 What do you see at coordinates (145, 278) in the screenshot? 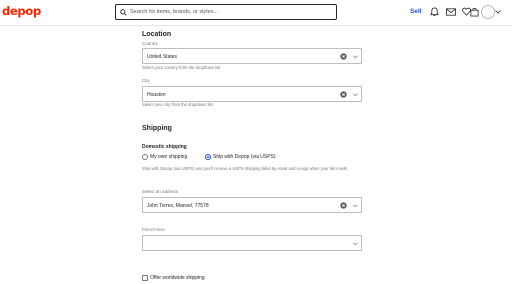
I see `worldwide-shipping-checkbox` at bounding box center [145, 278].